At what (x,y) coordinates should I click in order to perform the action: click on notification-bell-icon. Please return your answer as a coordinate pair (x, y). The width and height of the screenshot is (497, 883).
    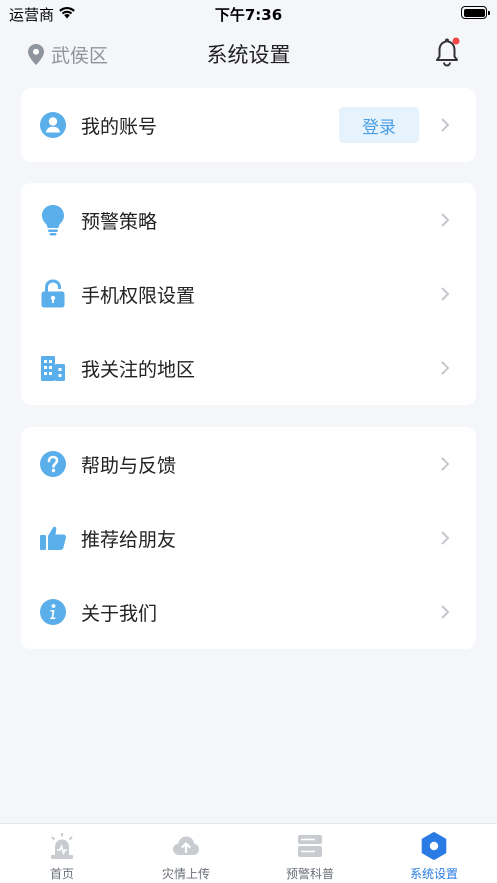
    Looking at the image, I should click on (448, 52).